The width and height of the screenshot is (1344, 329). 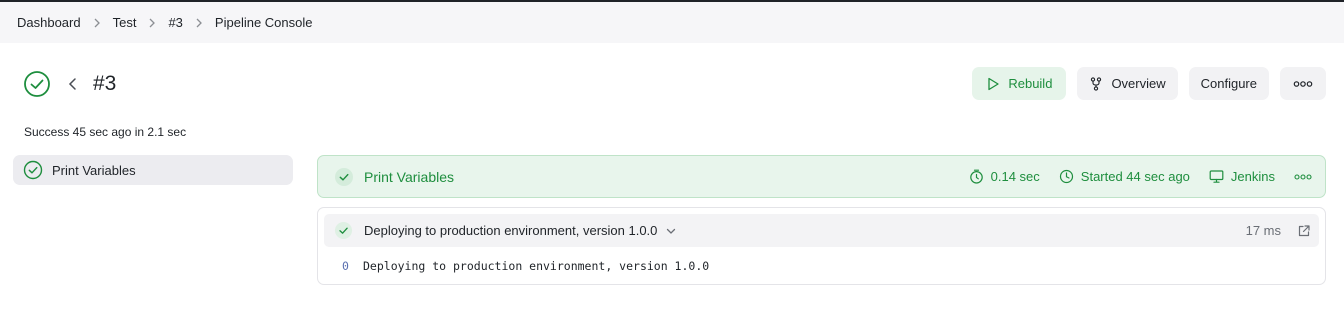 I want to click on stage-started: Started 44 sec ago, so click(x=1124, y=176).